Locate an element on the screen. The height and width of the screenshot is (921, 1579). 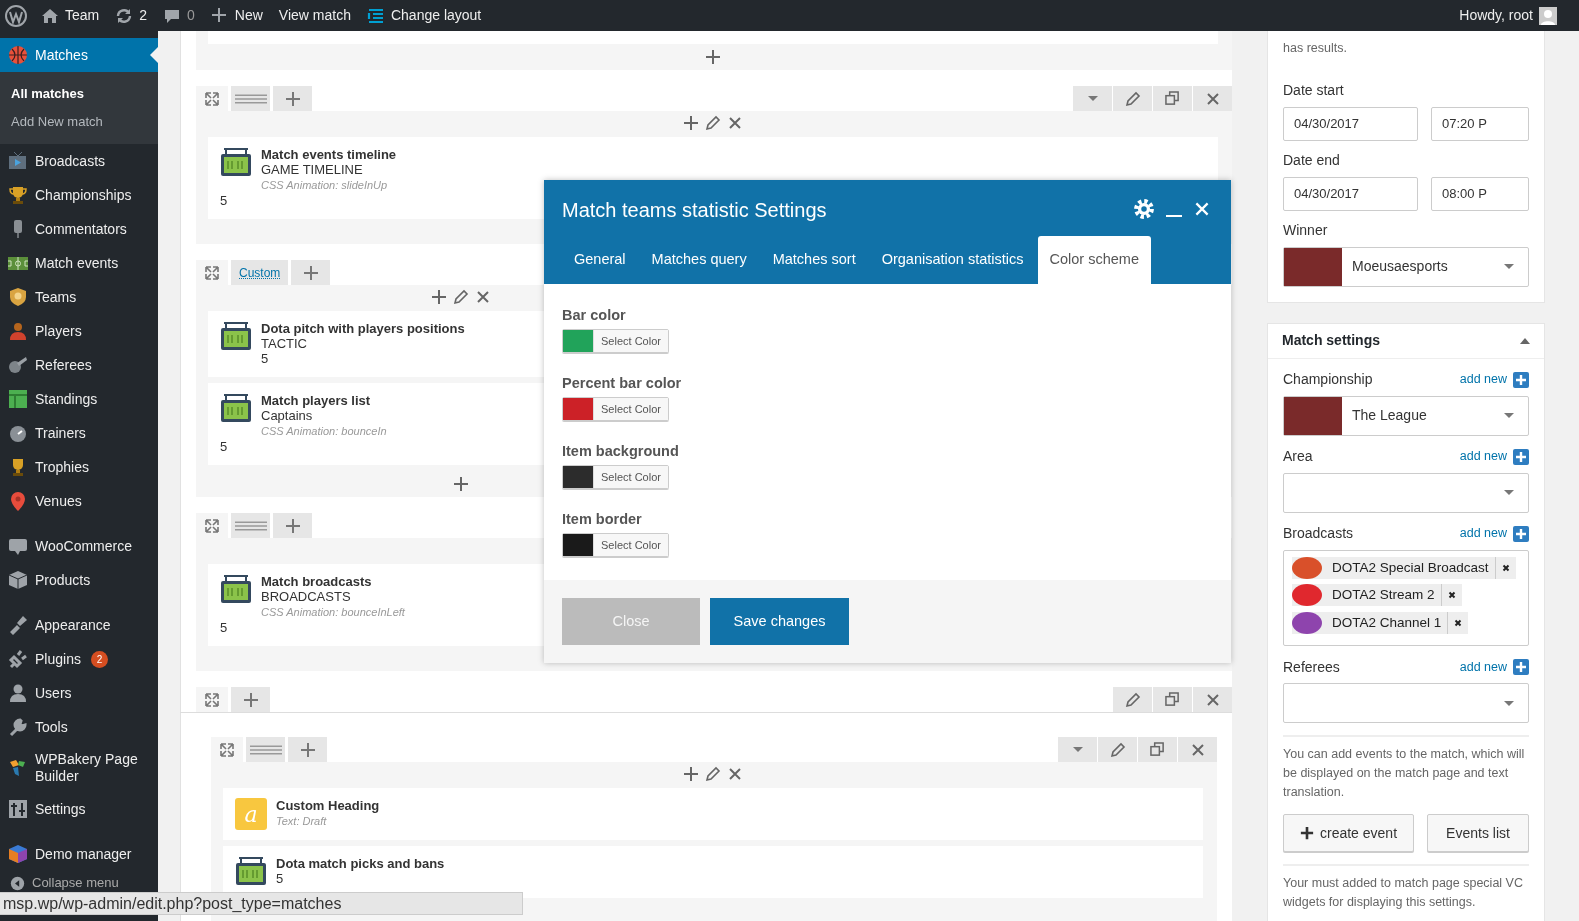
submenu-item: All matches is located at coordinates (79, 94).